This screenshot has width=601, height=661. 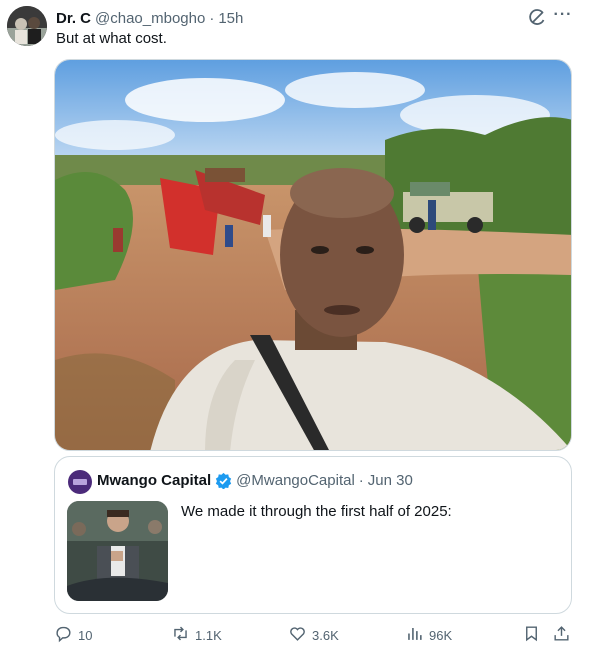 What do you see at coordinates (223, 481) in the screenshot?
I see `verified-icon` at bounding box center [223, 481].